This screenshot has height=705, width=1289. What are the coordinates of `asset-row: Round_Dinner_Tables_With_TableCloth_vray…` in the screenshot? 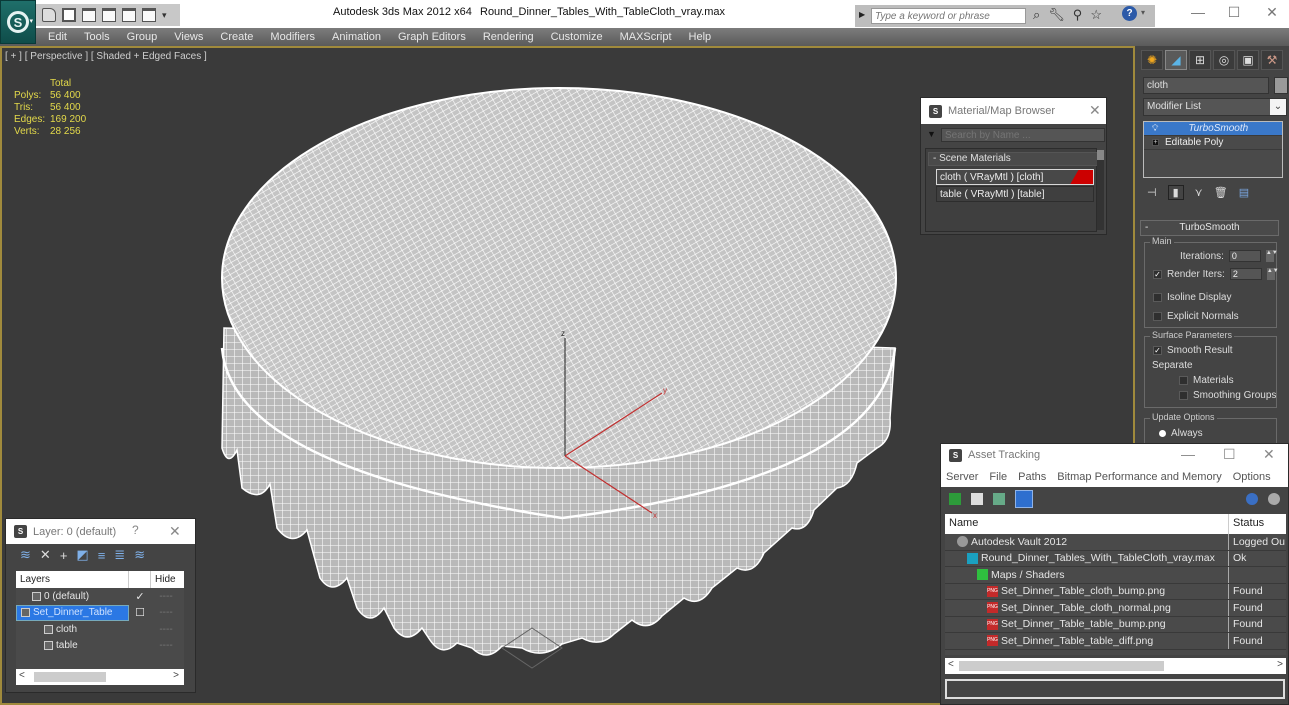 It's located at (1115, 558).